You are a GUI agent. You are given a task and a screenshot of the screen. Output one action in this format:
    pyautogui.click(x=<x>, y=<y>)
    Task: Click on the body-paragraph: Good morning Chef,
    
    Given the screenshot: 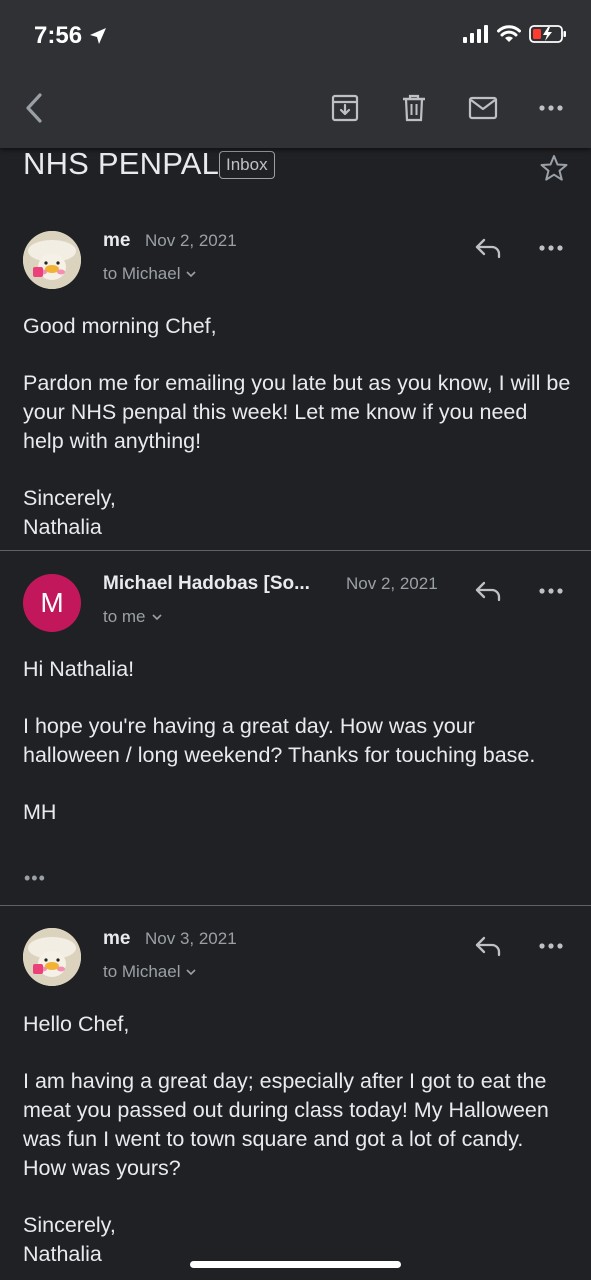 What is the action you would take?
    pyautogui.click(x=120, y=326)
    